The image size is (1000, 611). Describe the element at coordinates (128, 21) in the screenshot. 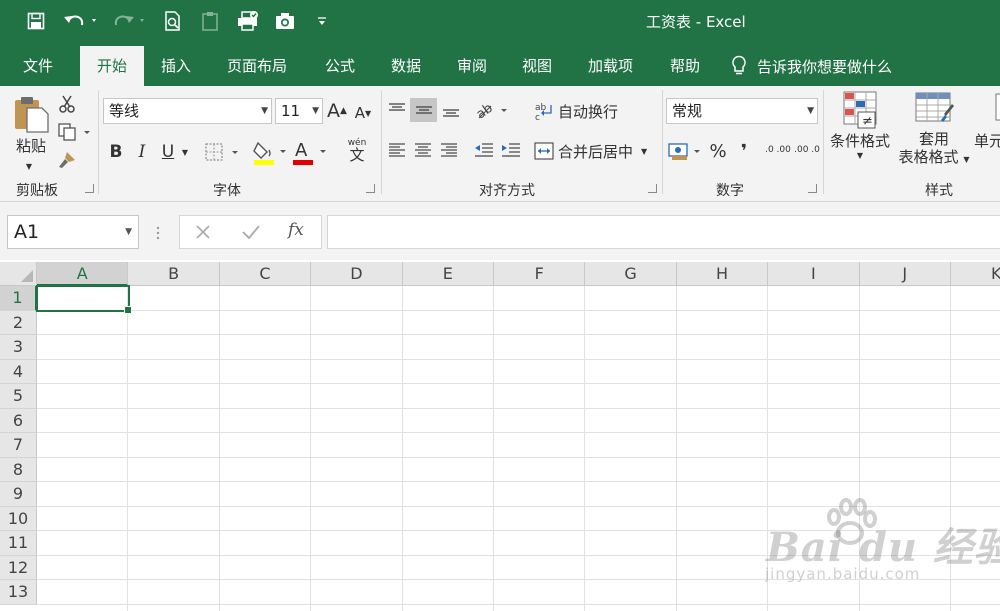

I see `redo-icon` at that location.